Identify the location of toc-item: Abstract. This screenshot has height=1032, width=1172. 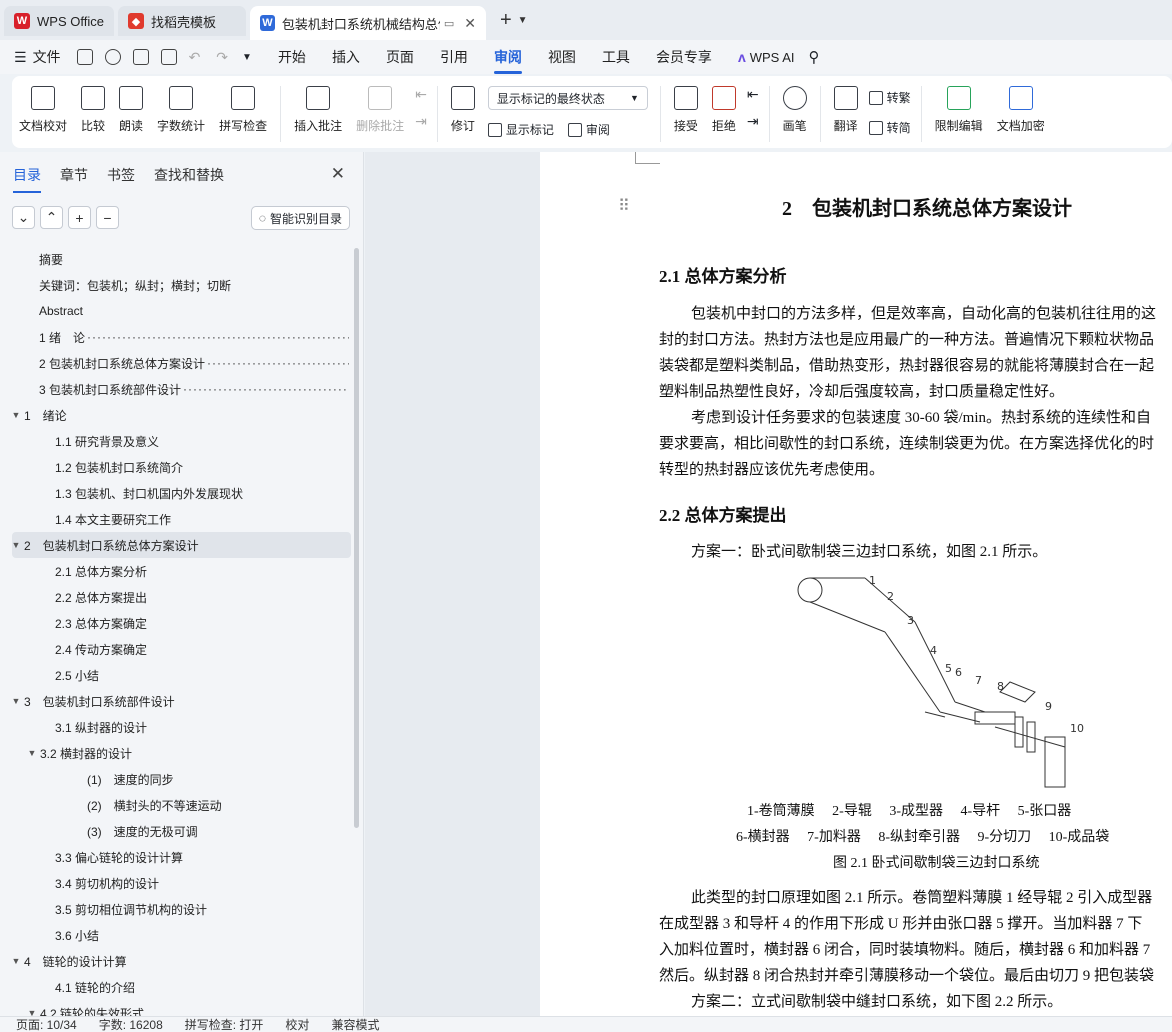
(181, 311).